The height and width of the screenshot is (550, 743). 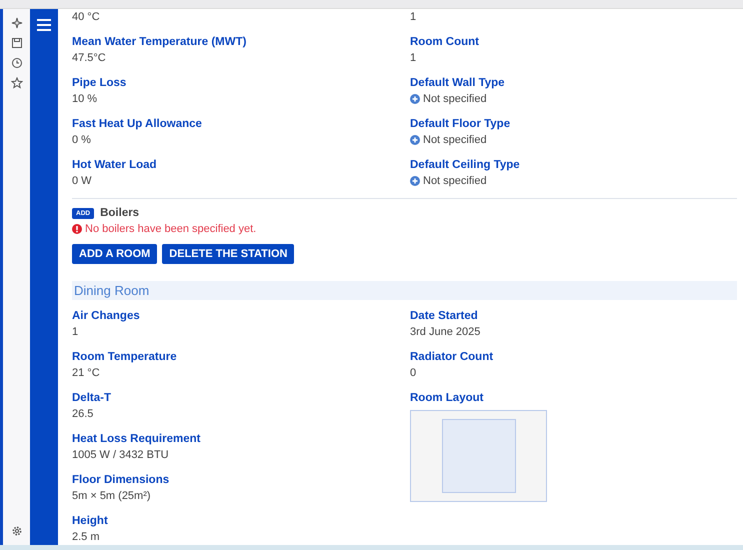 I want to click on action-button: ADD A ROOM, so click(x=115, y=254).